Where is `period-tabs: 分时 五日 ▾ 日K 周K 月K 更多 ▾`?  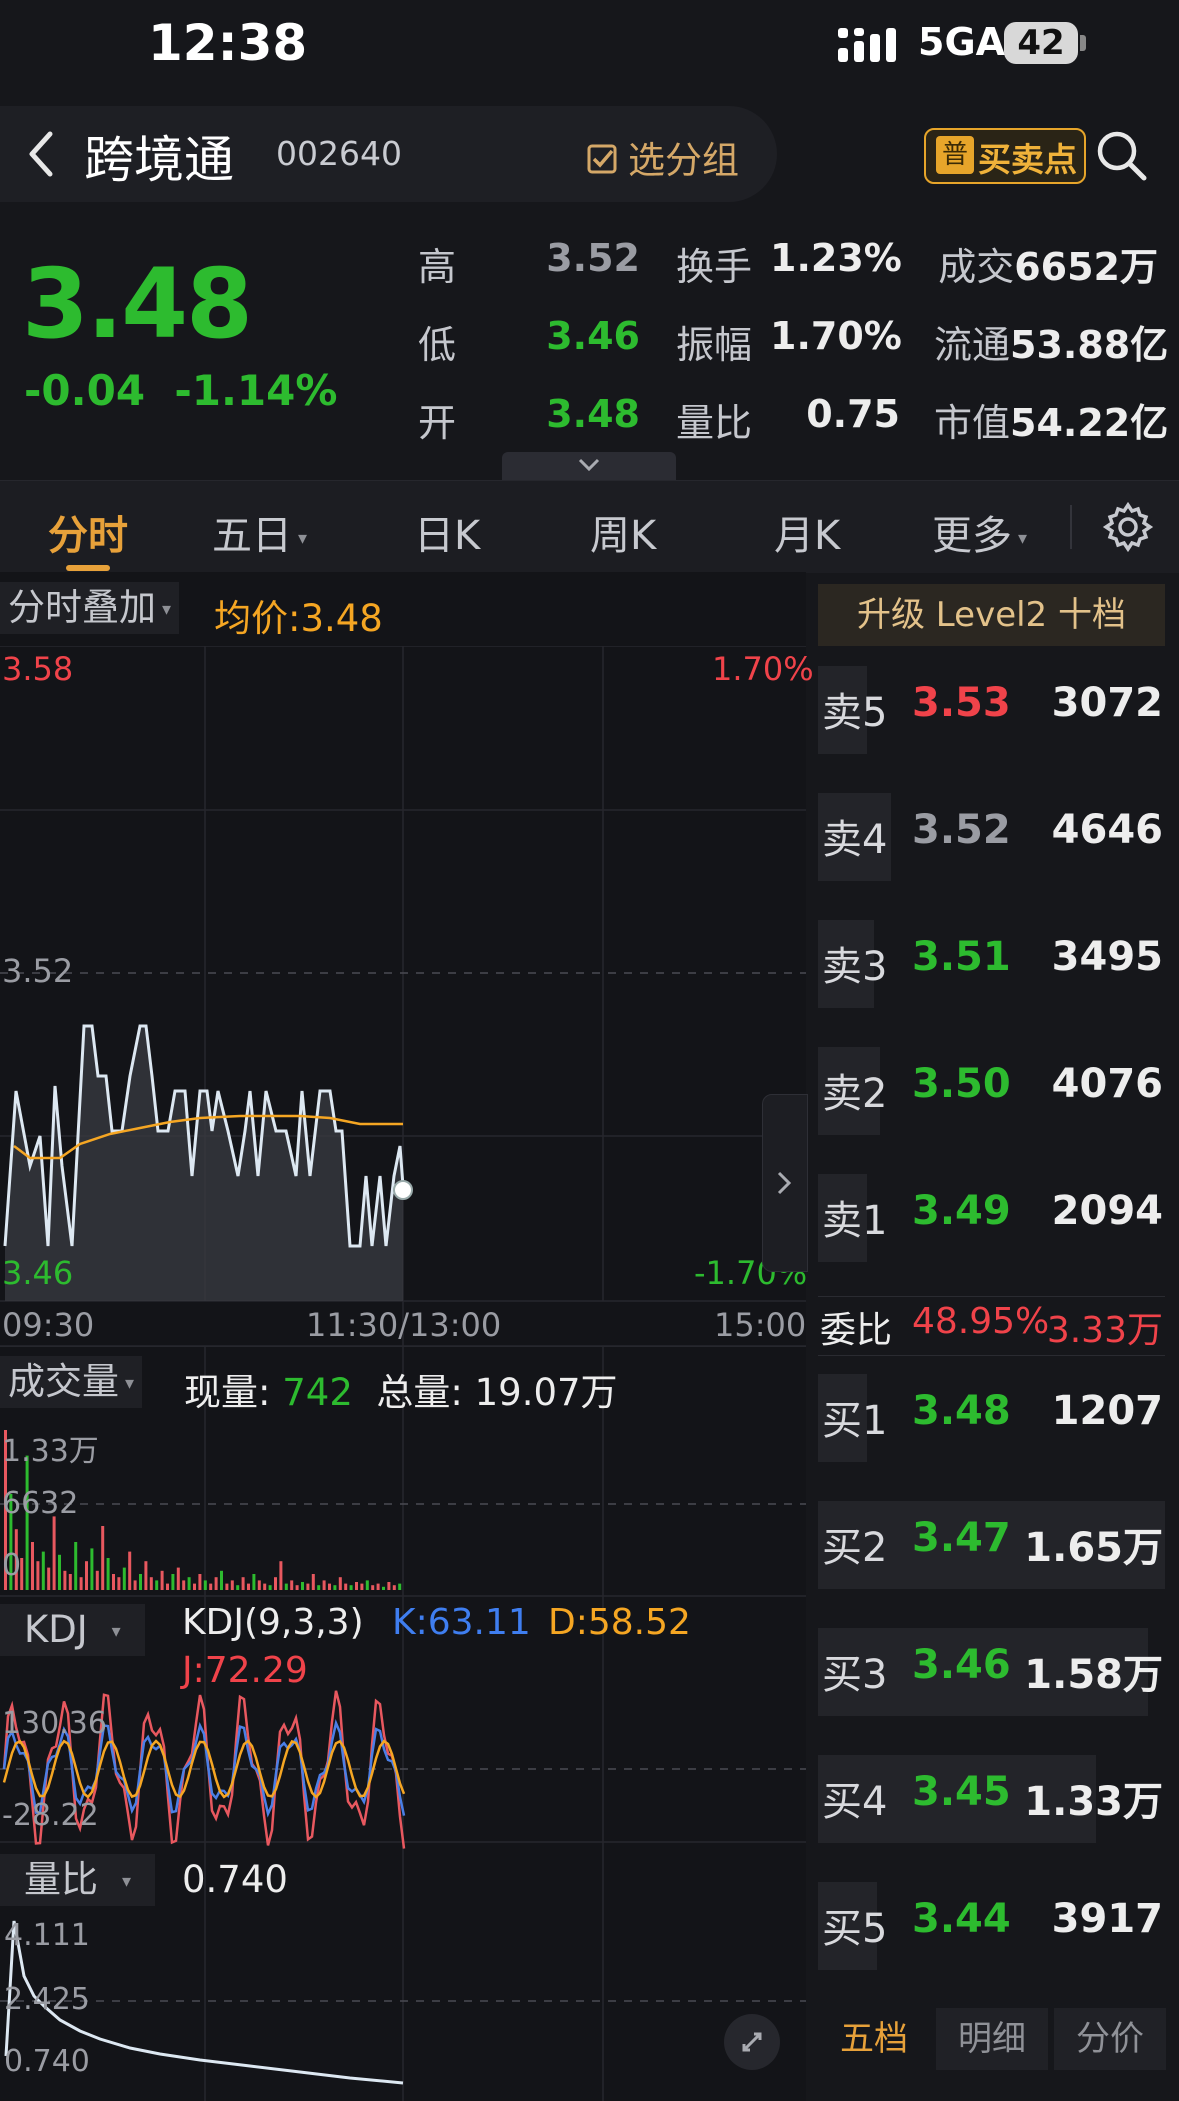
period-tabs: 分时 五日 ▾ 日K 周K 月K 更多 ▾ is located at coordinates (589, 526).